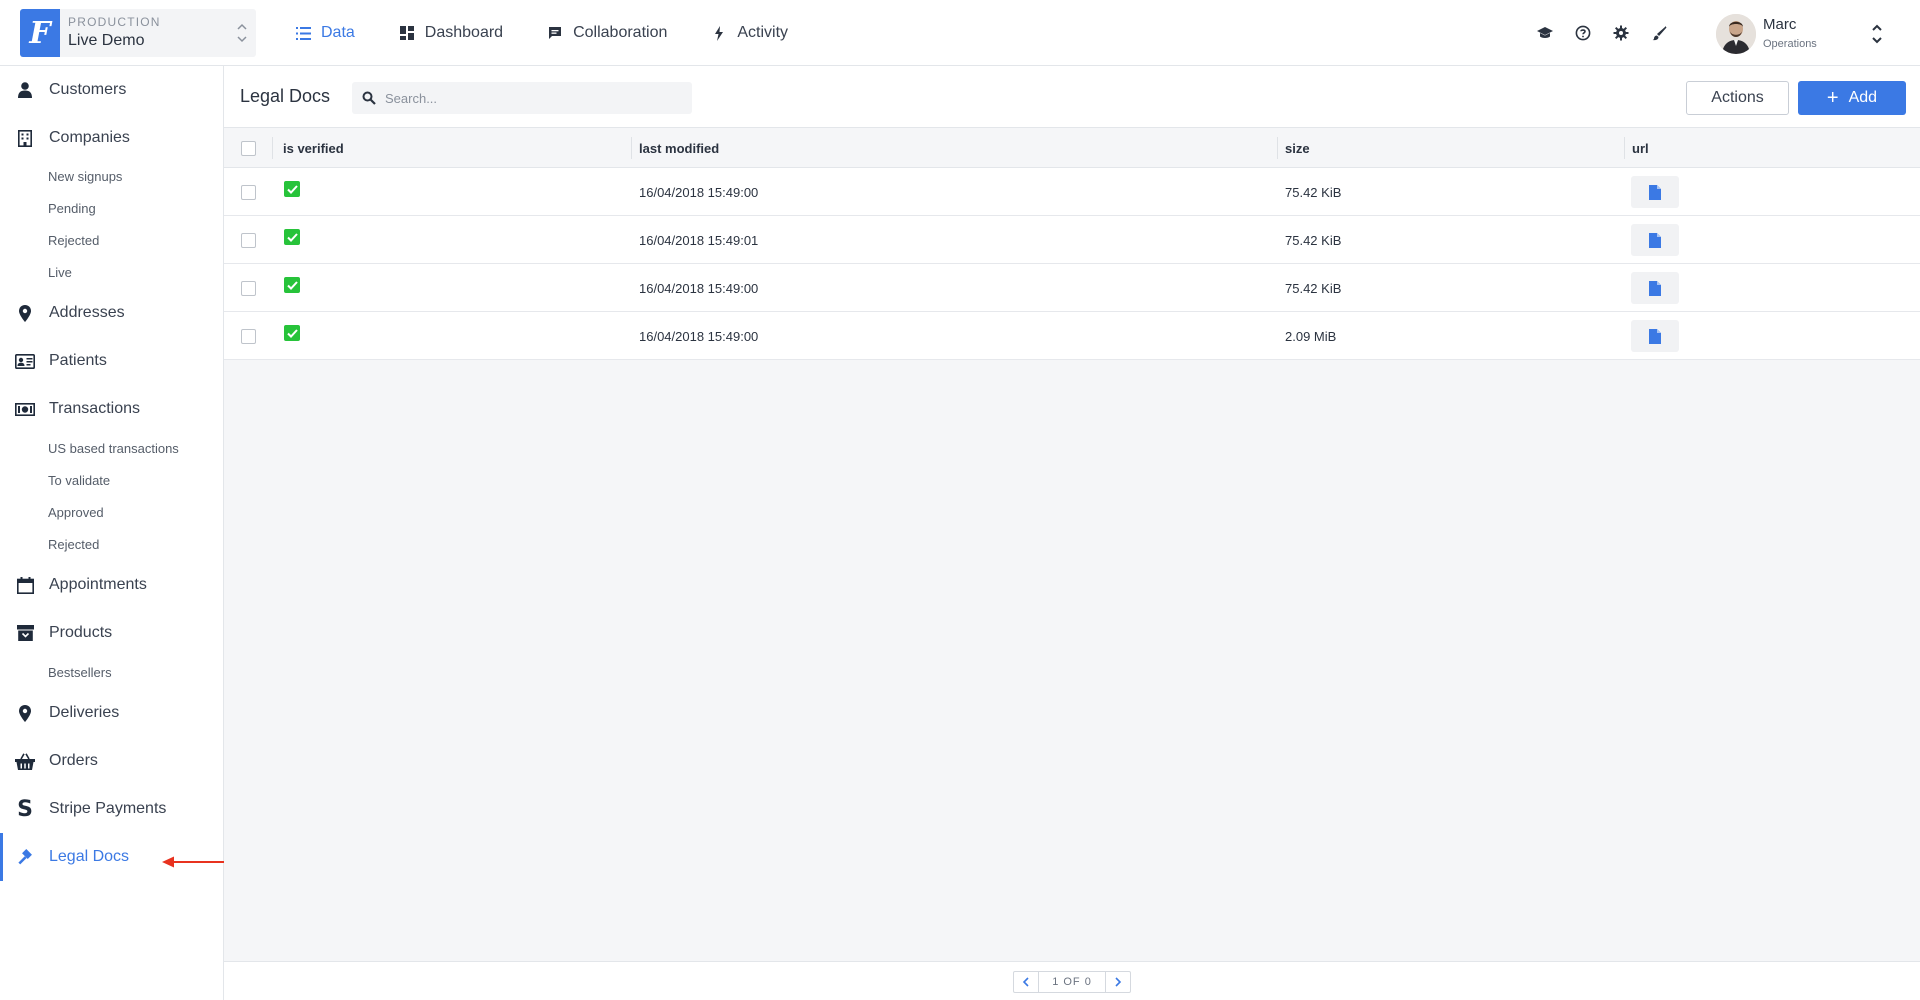 The height and width of the screenshot is (1000, 1920). What do you see at coordinates (85, 176) in the screenshot?
I see `sidebar-subitem-new-signups: New signups` at bounding box center [85, 176].